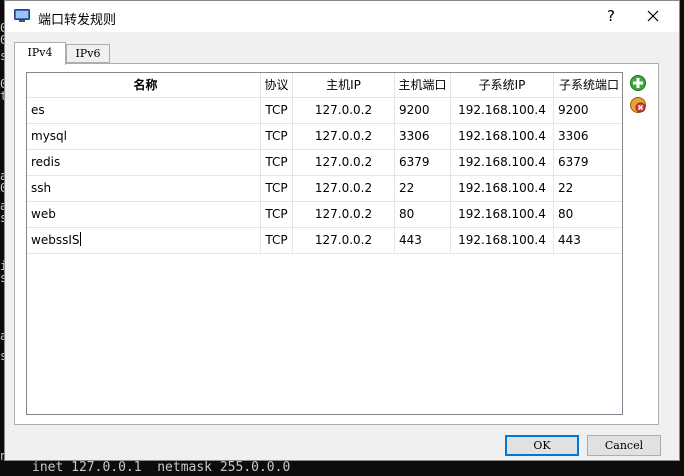  Describe the element at coordinates (624, 445) in the screenshot. I see `cancel-button: Cancel` at that location.